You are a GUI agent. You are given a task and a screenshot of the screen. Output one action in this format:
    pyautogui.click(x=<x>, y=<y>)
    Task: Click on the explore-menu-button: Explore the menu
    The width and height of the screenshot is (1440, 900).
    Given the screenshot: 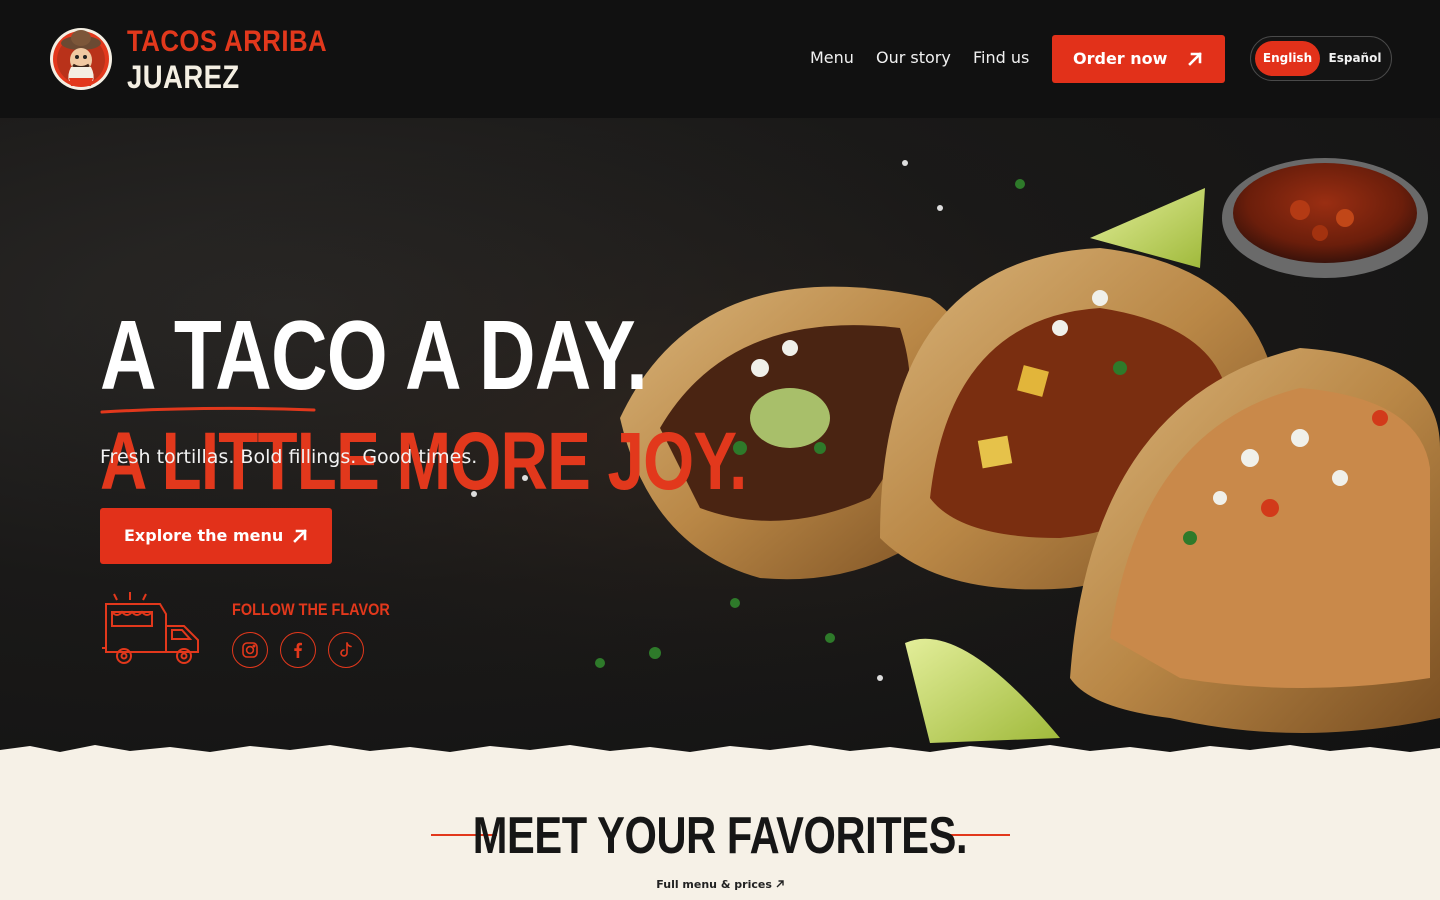 What is the action you would take?
    pyautogui.click(x=216, y=536)
    